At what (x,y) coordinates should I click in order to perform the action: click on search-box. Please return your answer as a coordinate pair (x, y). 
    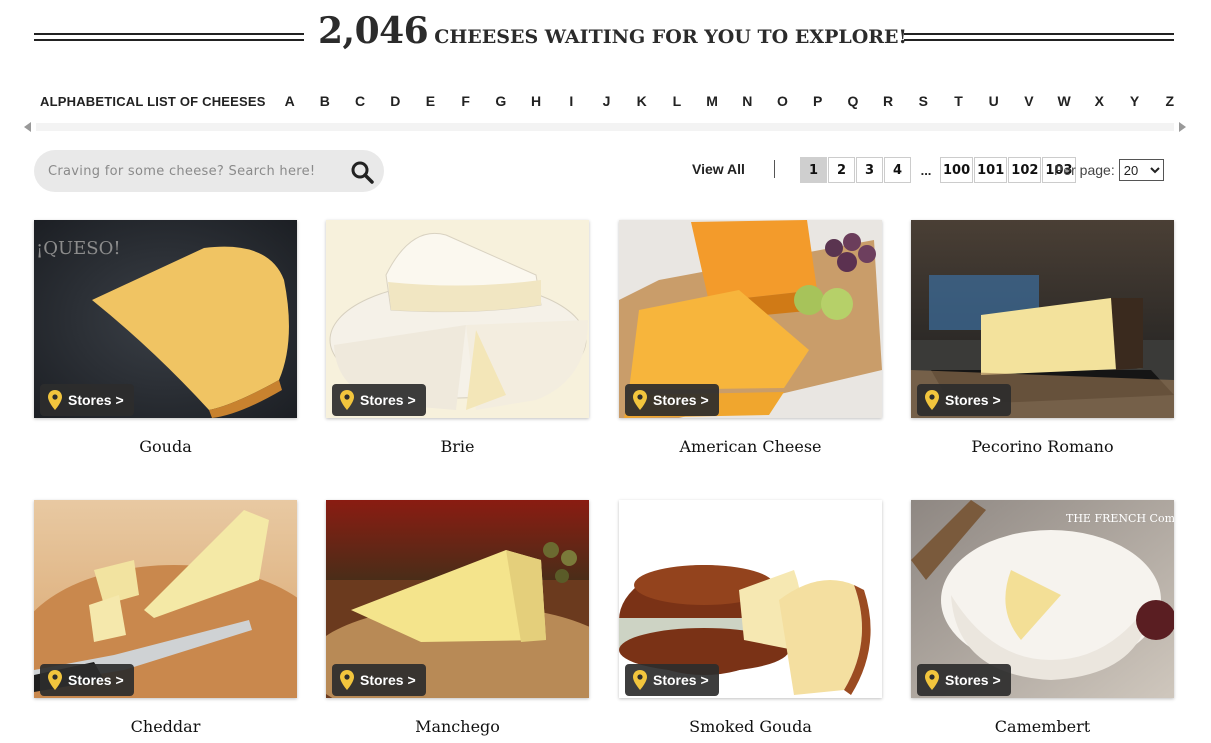
    Looking at the image, I should click on (209, 171).